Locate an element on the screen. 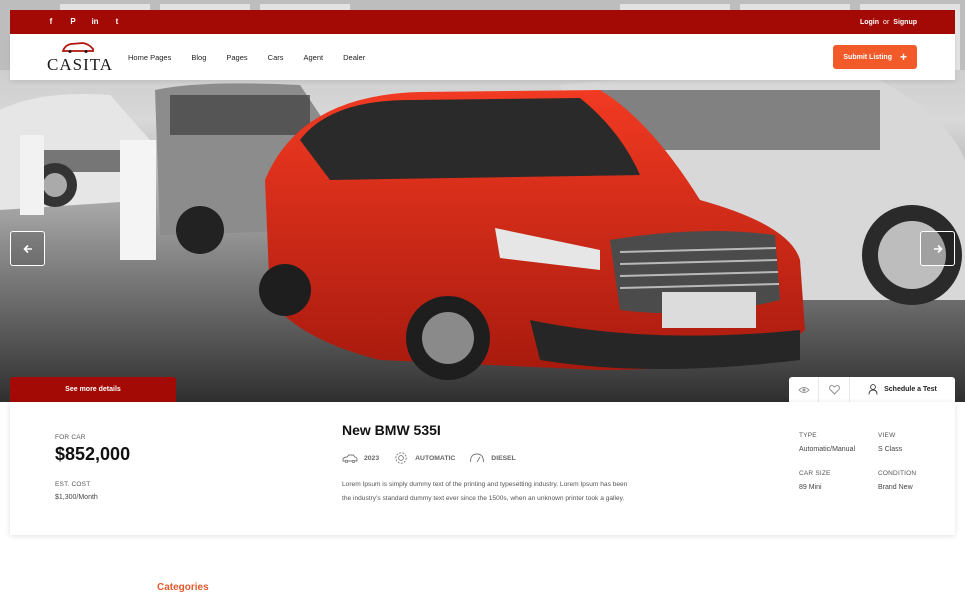 This screenshot has width=965, height=600. arrow-left-icon is located at coordinates (27, 248).